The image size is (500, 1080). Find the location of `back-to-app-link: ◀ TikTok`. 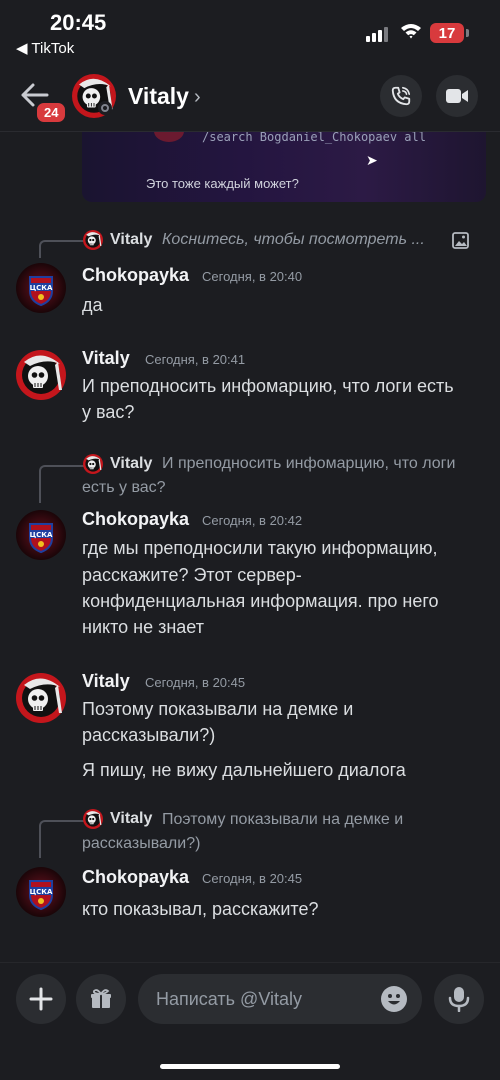

back-to-app-link: ◀ TikTok is located at coordinates (45, 48).